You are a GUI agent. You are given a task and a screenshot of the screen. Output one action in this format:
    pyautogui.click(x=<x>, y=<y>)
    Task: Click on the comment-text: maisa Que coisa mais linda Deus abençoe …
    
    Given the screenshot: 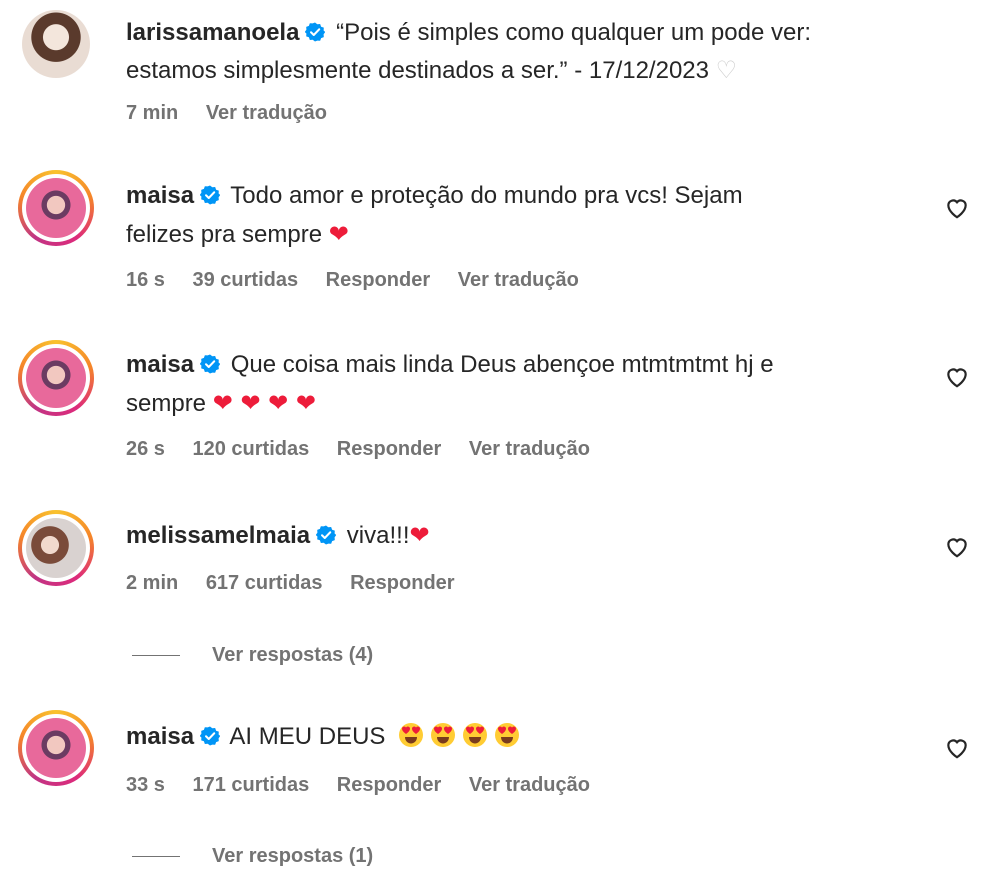 What is the action you would take?
    pyautogui.click(x=521, y=384)
    